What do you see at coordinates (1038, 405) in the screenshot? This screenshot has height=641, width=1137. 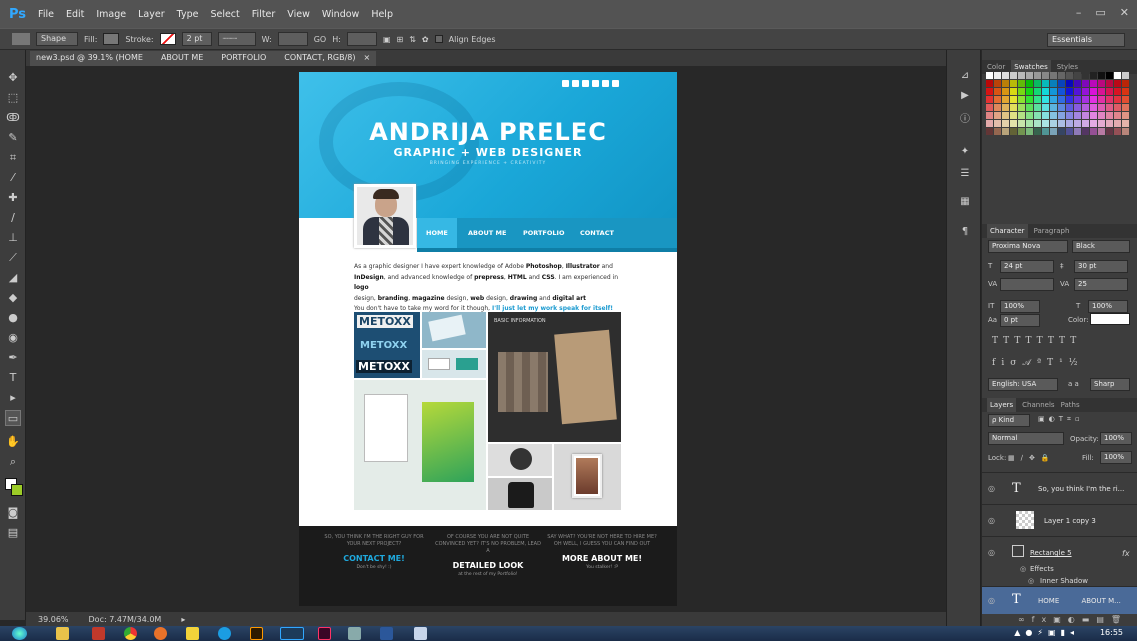 I see `tab-channels: Channels` at bounding box center [1038, 405].